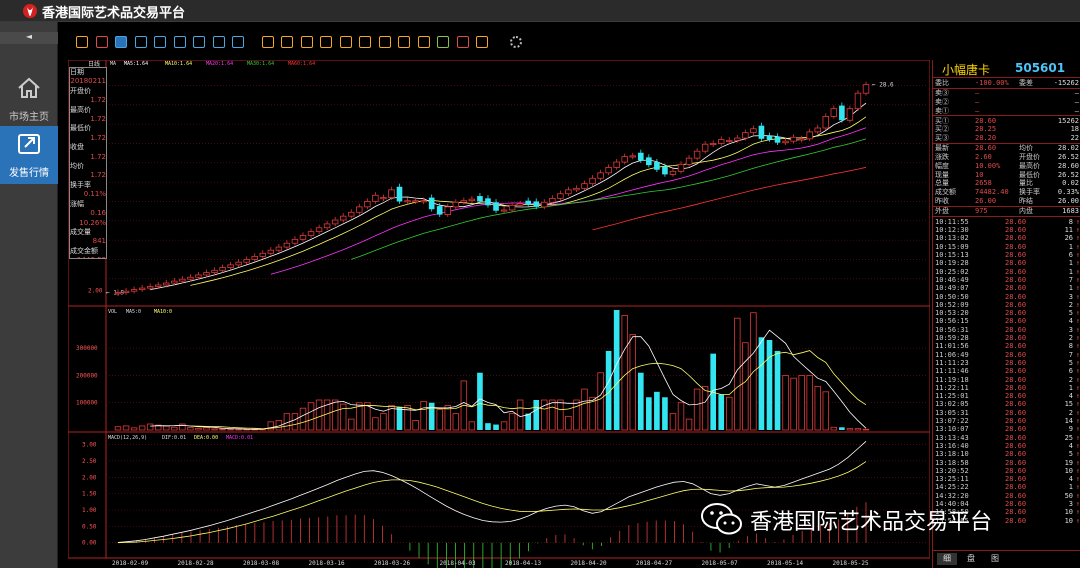  What do you see at coordinates (462, 42) in the screenshot?
I see `zoom-out-icon` at bounding box center [462, 42].